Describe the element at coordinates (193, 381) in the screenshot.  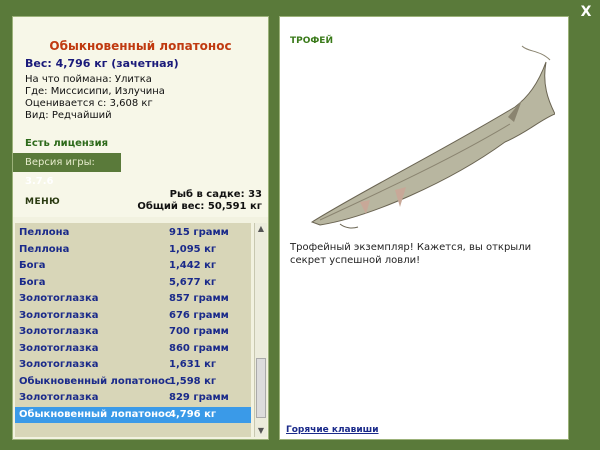
I see `catch-fish-weight: 1,598 кг` at that location.